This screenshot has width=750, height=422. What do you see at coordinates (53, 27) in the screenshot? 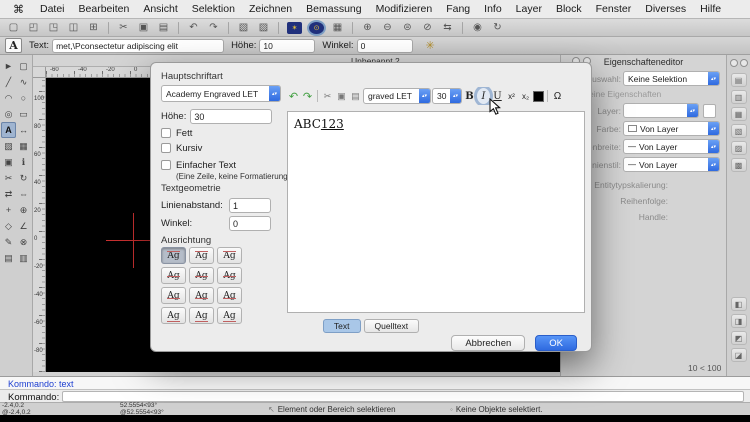
I see `save-file-icon: ◳` at bounding box center [53, 27].